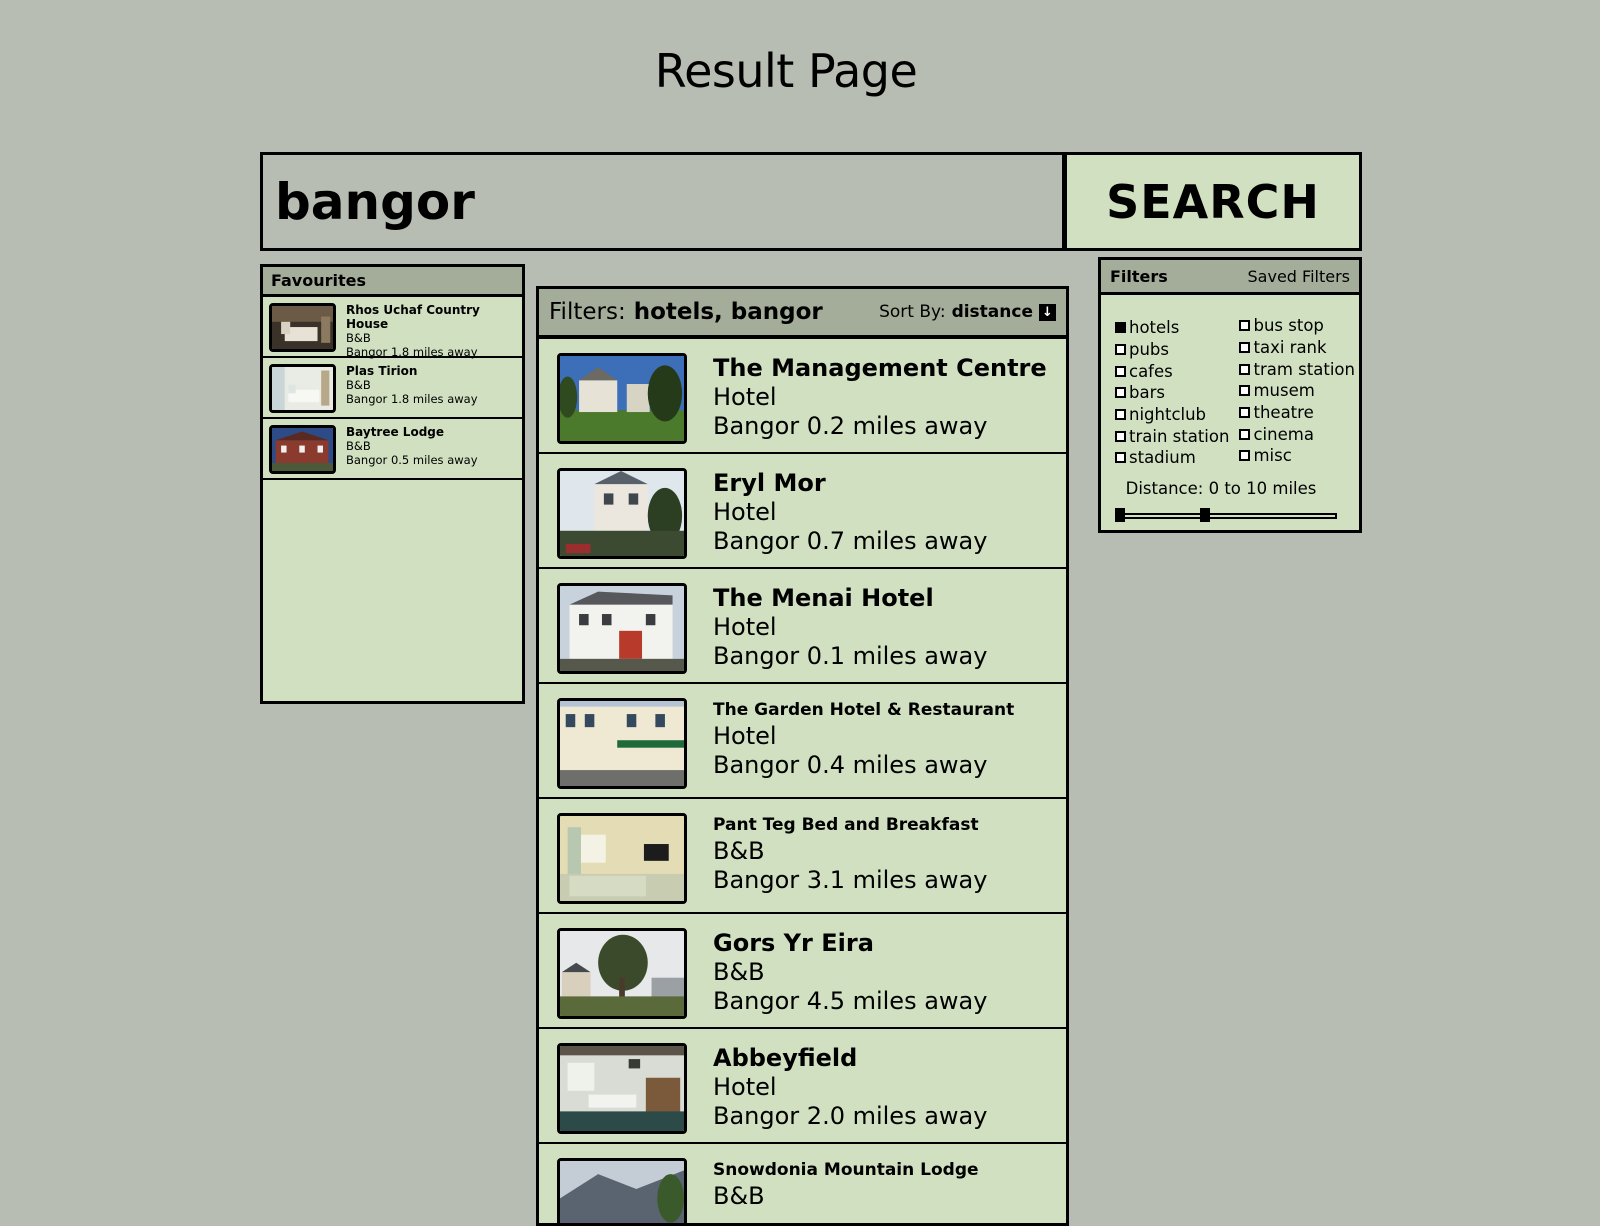  Describe the element at coordinates (1204, 514) in the screenshot. I see `slider-handle-max` at that location.